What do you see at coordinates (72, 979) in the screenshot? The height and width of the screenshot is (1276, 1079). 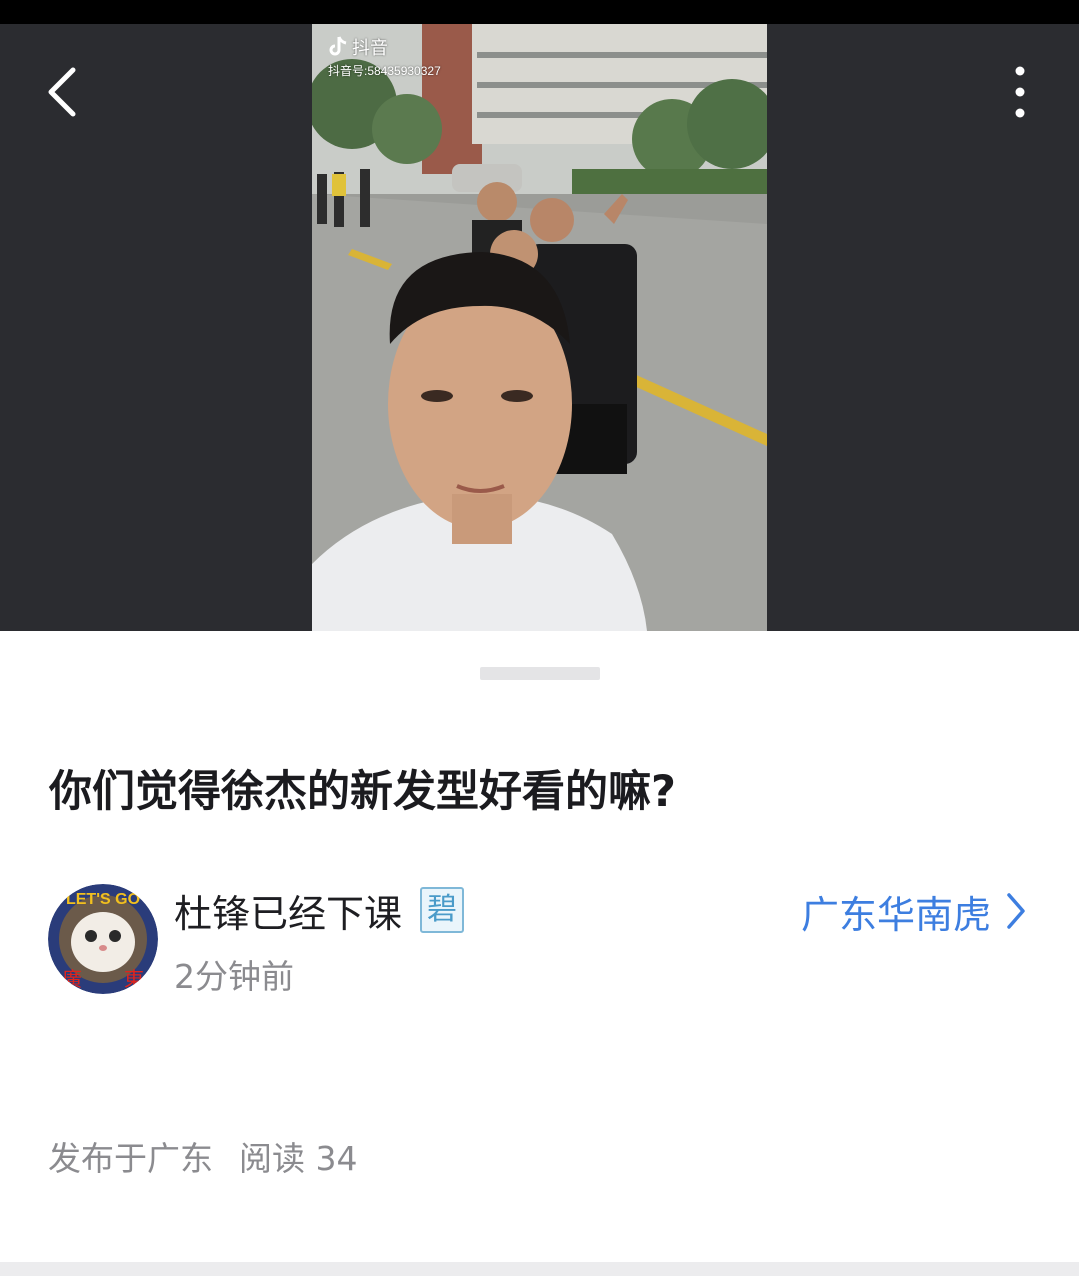 I see `svg-text: 廣` at bounding box center [72, 979].